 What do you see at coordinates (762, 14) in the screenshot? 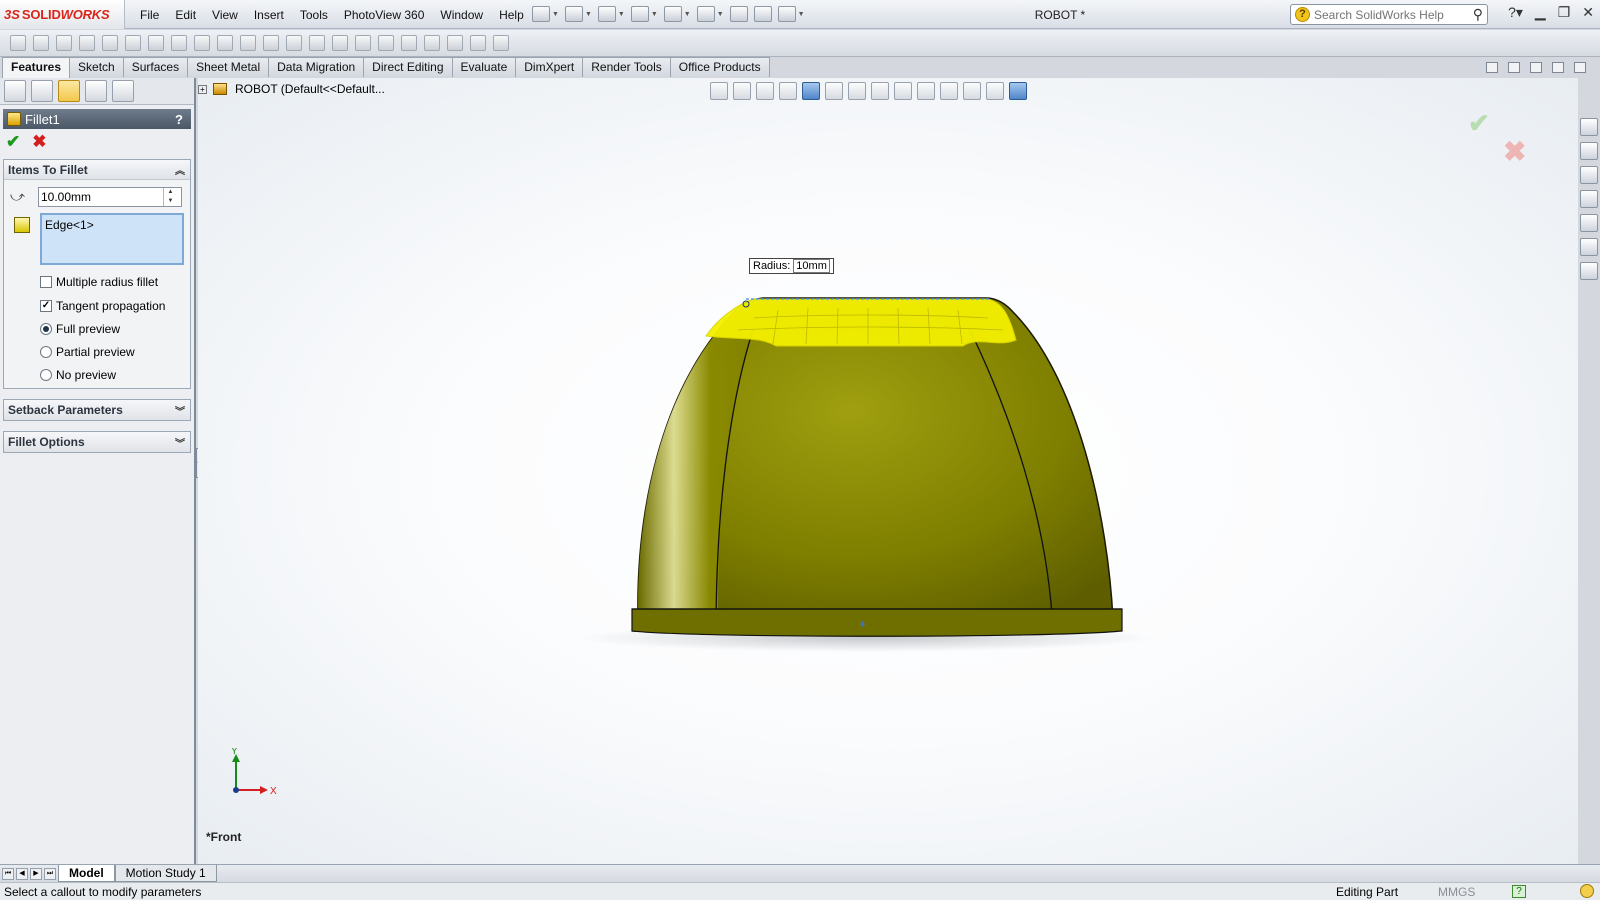
I see `file-properties-icon` at bounding box center [762, 14].